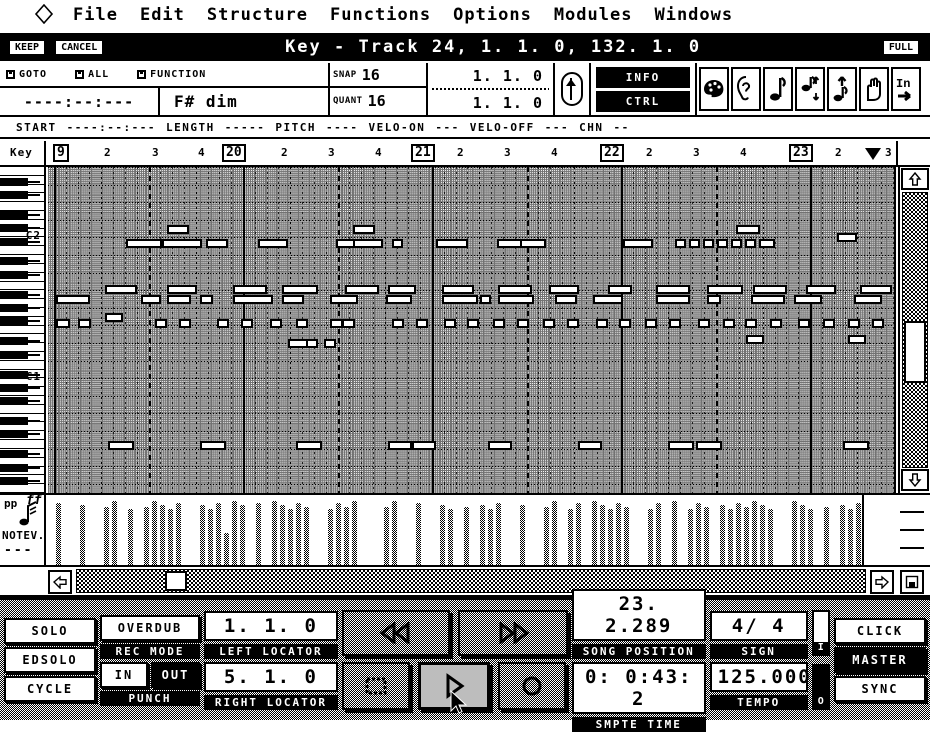  Describe the element at coordinates (778, 89) in the screenshot. I see `eighth-note-icon` at that location.